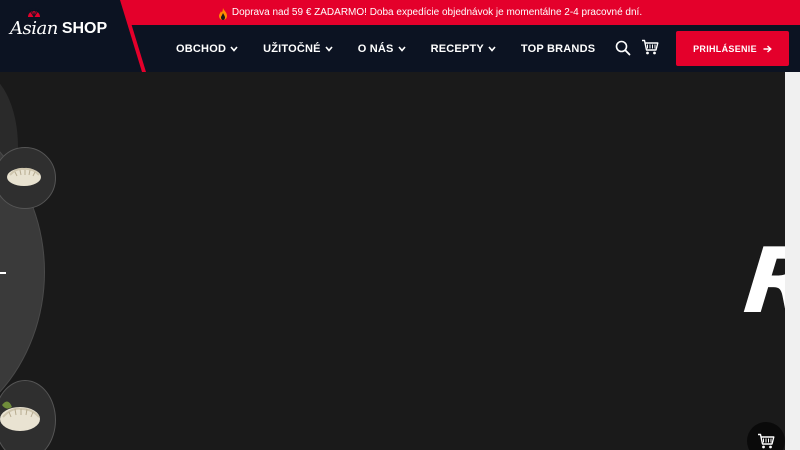 Image resolution: width=800 pixels, height=450 pixels. Describe the element at coordinates (59, 23) in the screenshot. I see `logo: Asian SHOP` at that location.